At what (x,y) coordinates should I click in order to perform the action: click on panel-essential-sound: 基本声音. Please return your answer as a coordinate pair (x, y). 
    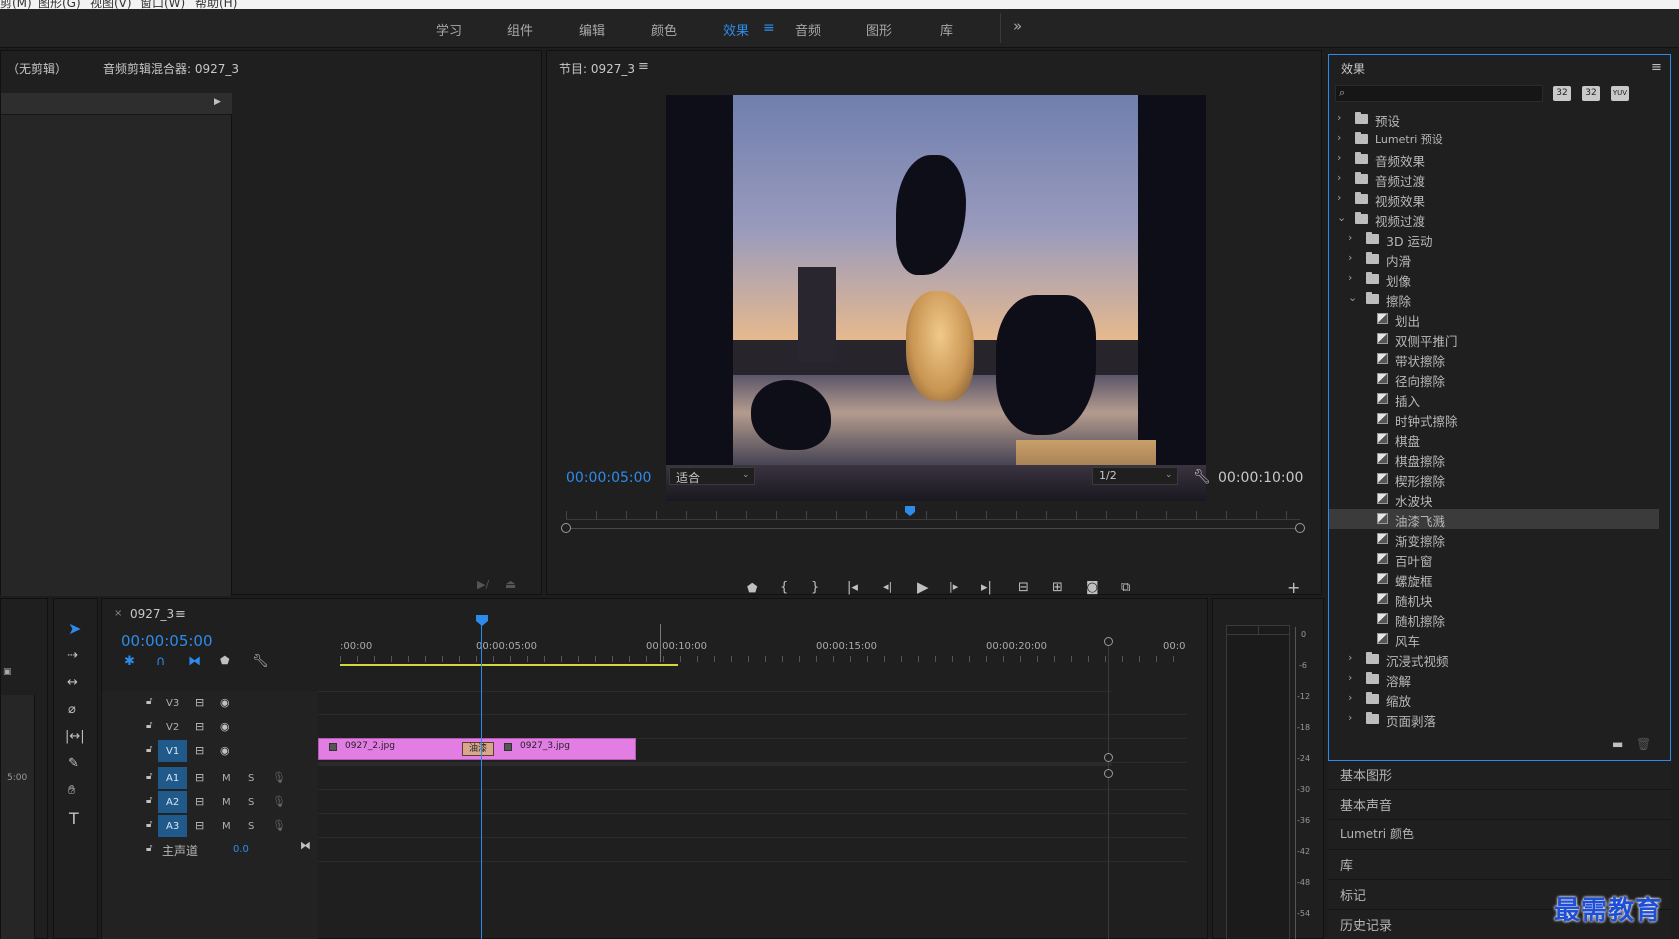
    Looking at the image, I should click on (1366, 804).